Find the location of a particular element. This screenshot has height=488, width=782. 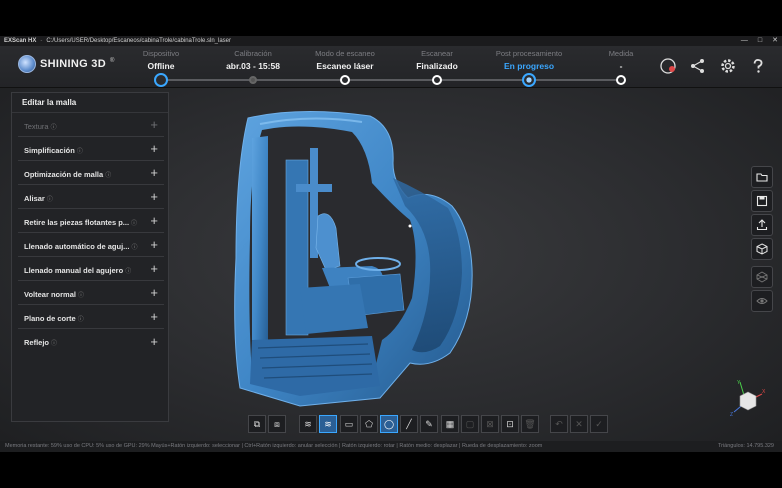

delete-selection-button: 🗑 is located at coordinates (530, 424).